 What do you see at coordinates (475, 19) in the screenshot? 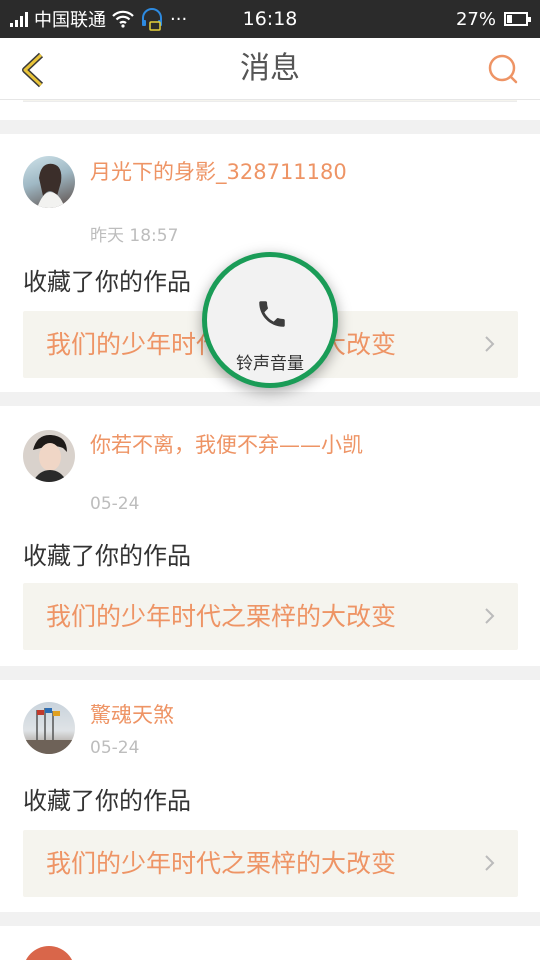
I see `battery-percent: 27%` at bounding box center [475, 19].